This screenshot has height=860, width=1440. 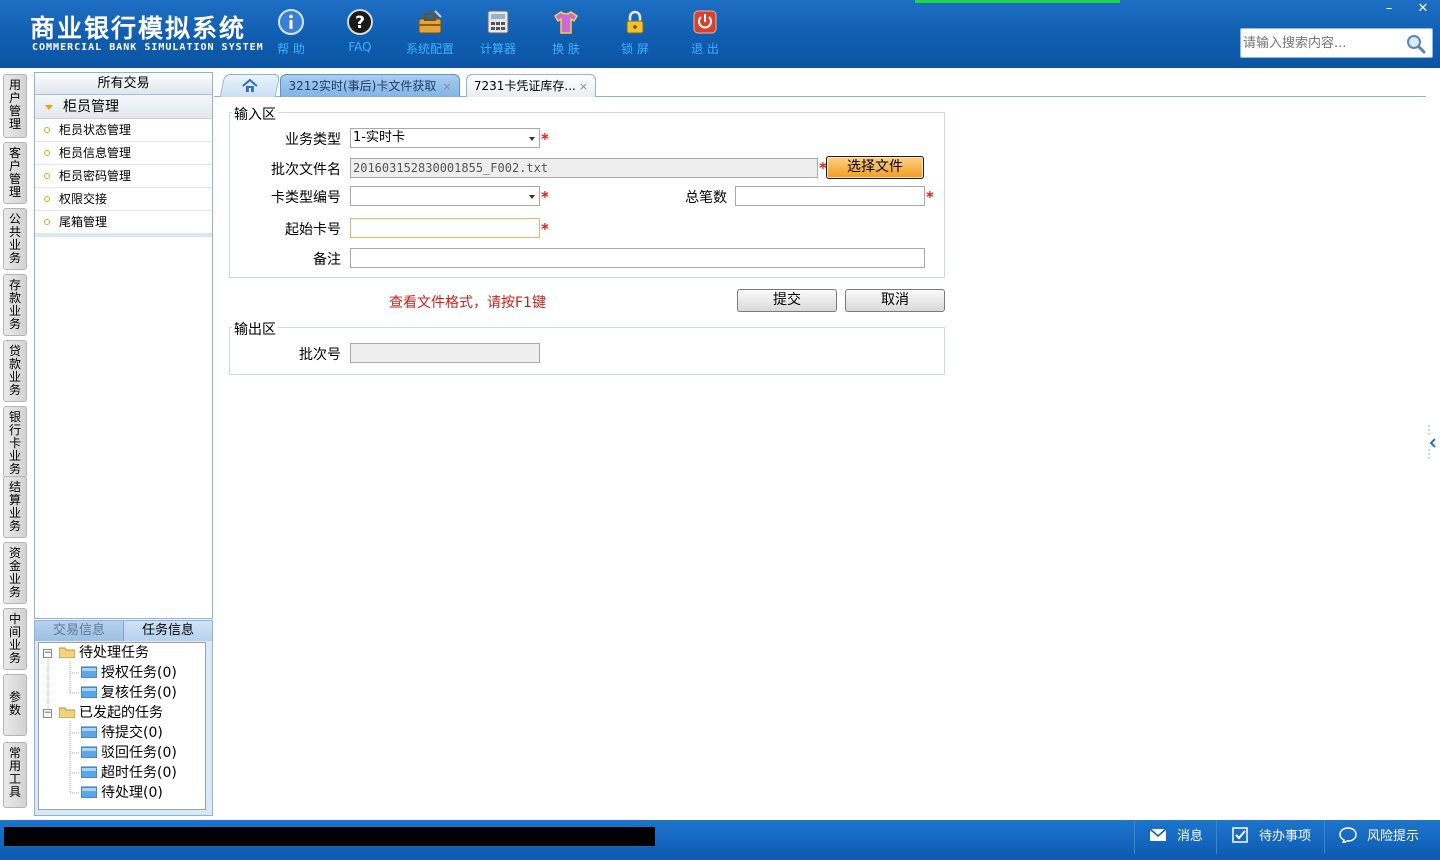 What do you see at coordinates (820, 84) in the screenshot?
I see `document-tab-bar: 3212实时(事后)卡文件获取 × 7231卡凭证库存... ×` at bounding box center [820, 84].